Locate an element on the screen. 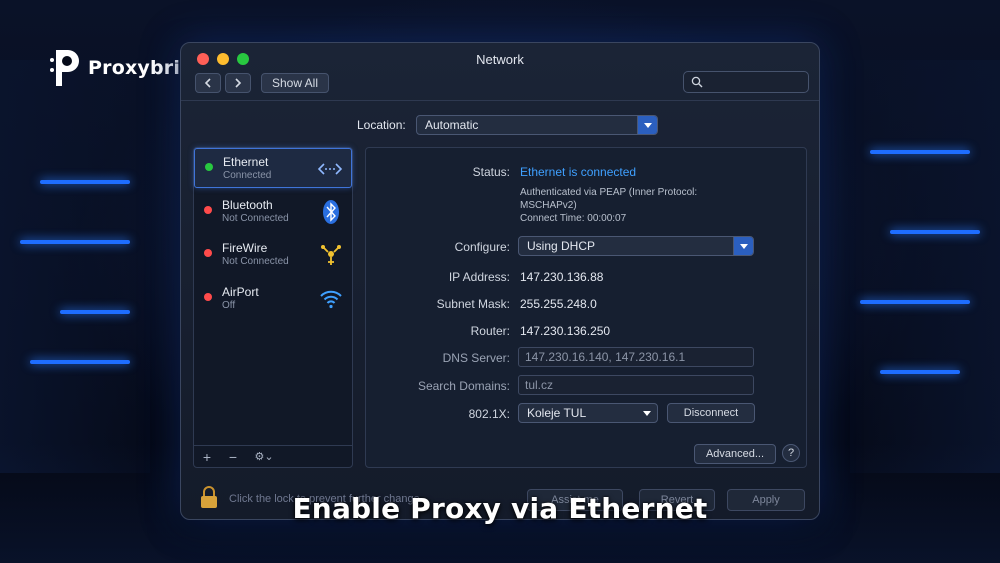 The image size is (1000, 563). caption-title: Enable Proxy via Ethernet is located at coordinates (500, 508).